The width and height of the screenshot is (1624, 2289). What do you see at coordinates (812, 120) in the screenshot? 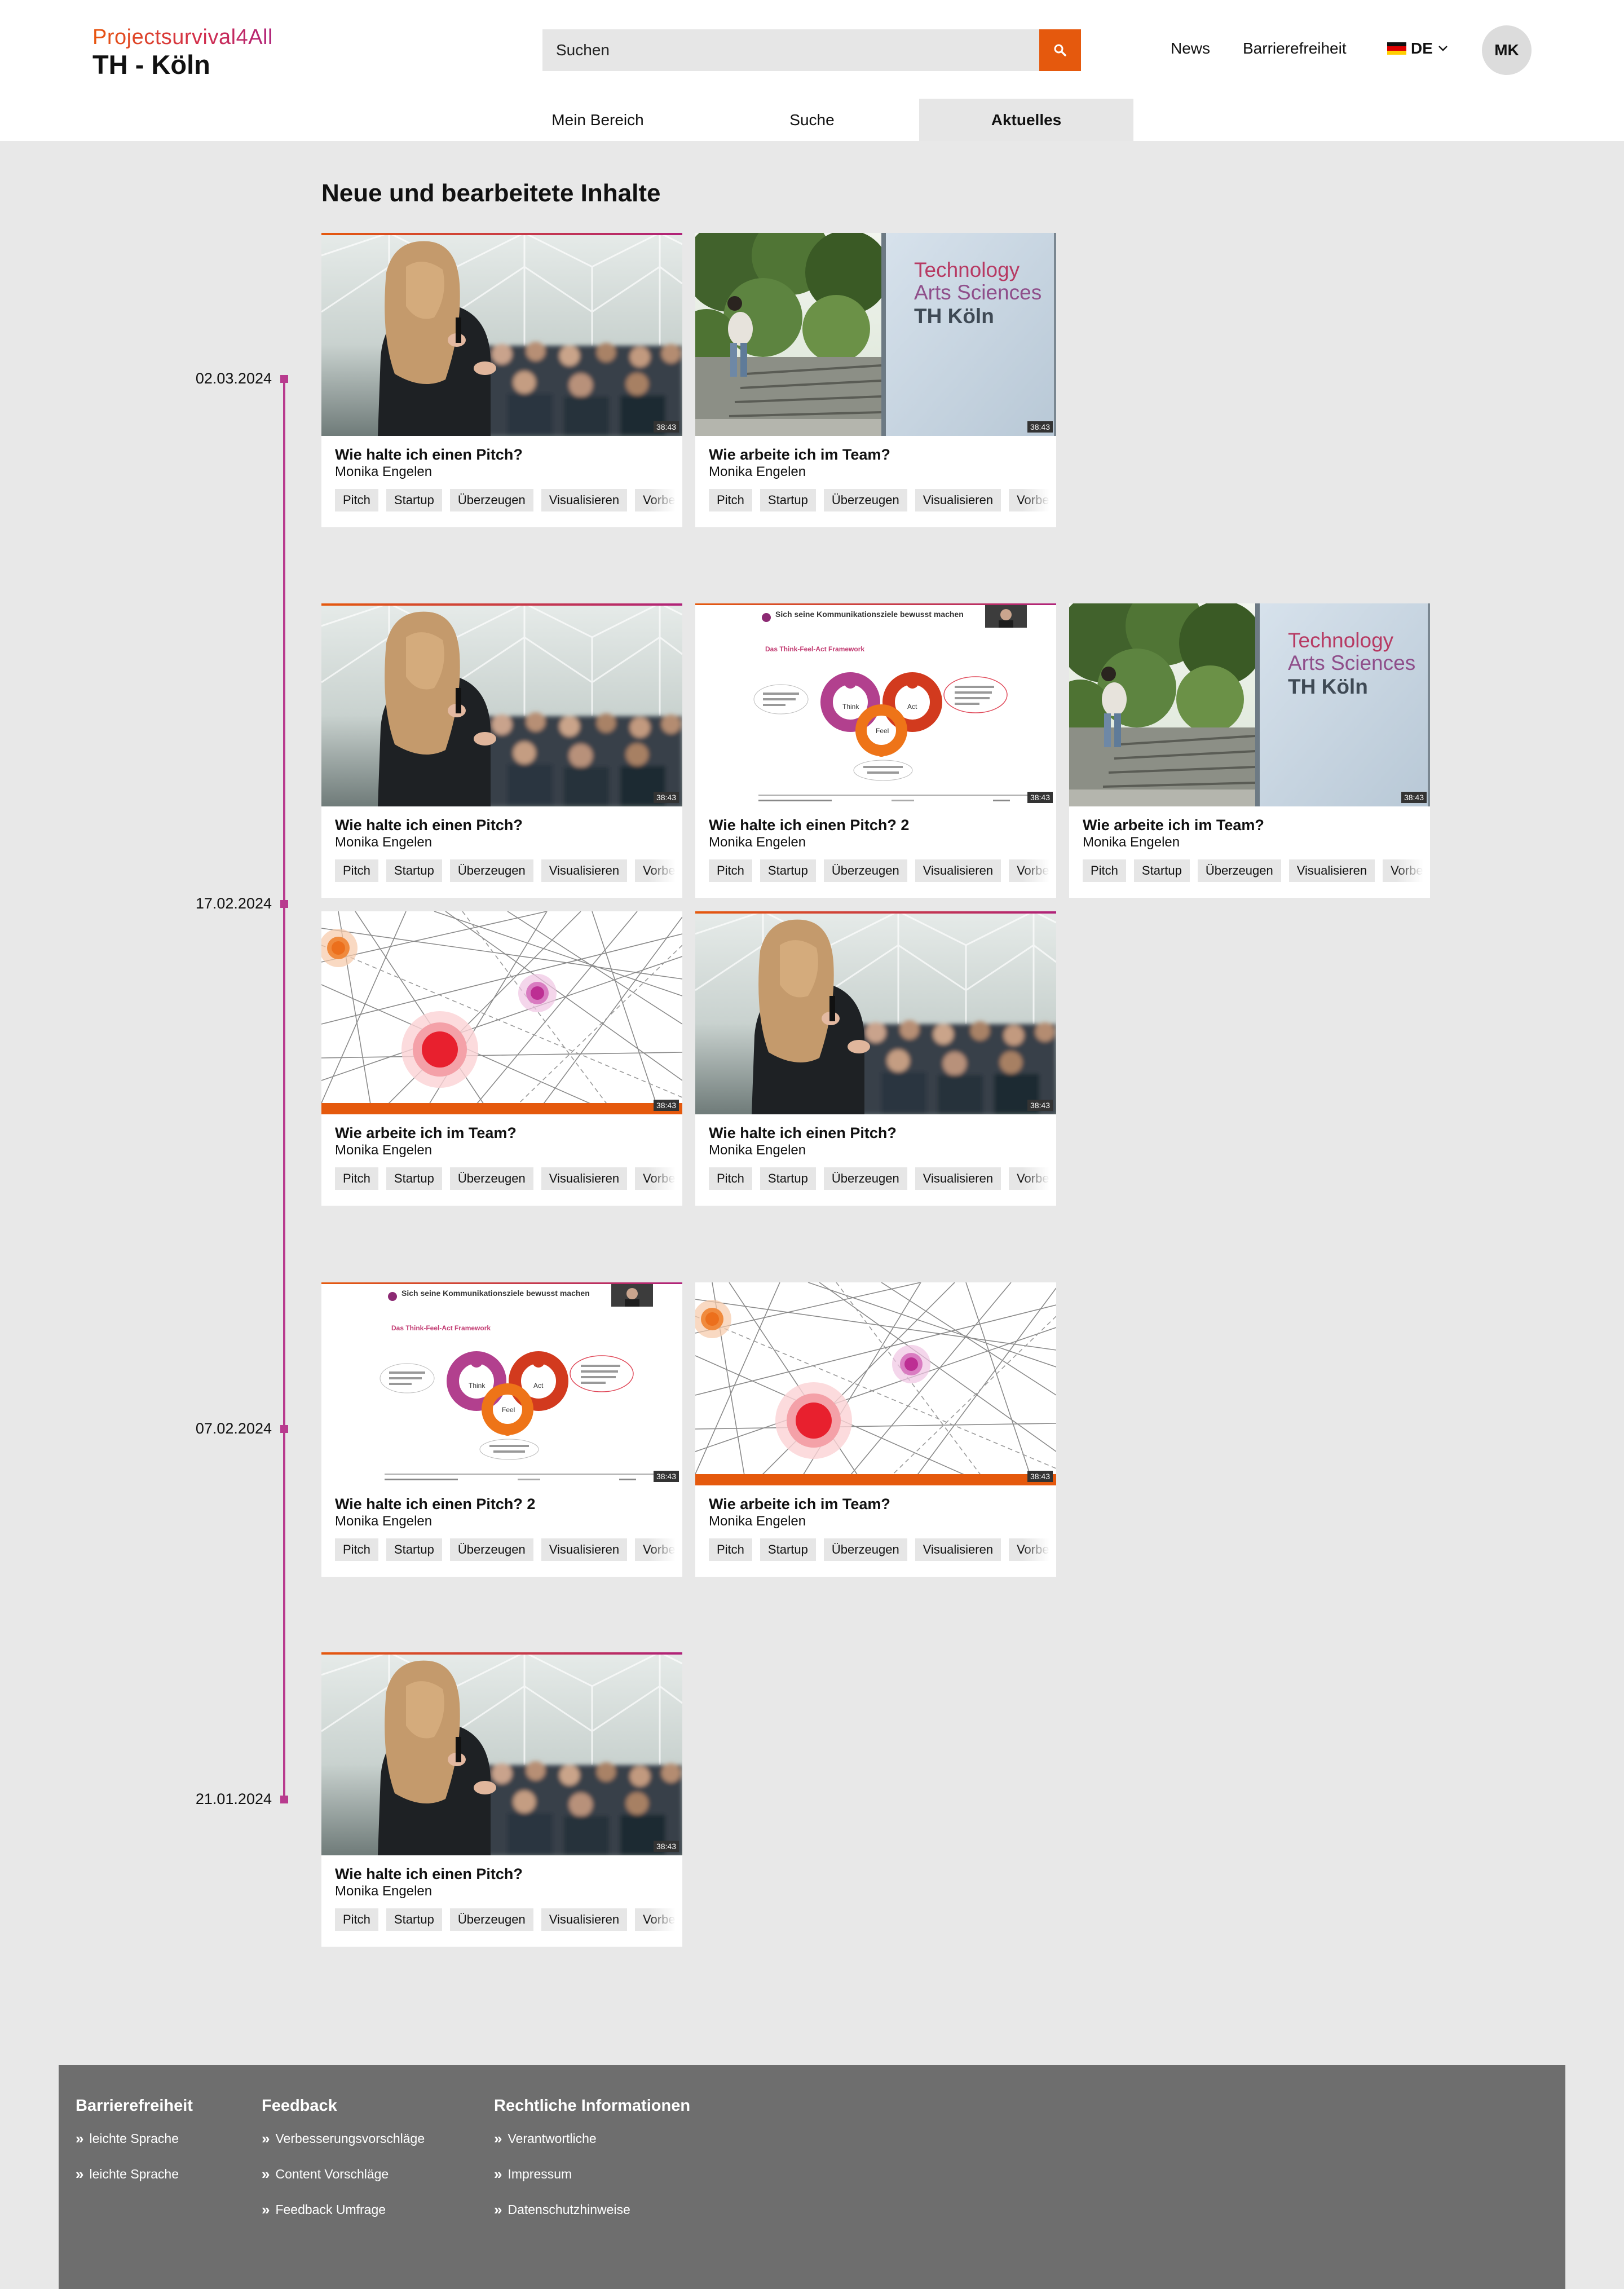
I see `tab-suche: Suche` at bounding box center [812, 120].